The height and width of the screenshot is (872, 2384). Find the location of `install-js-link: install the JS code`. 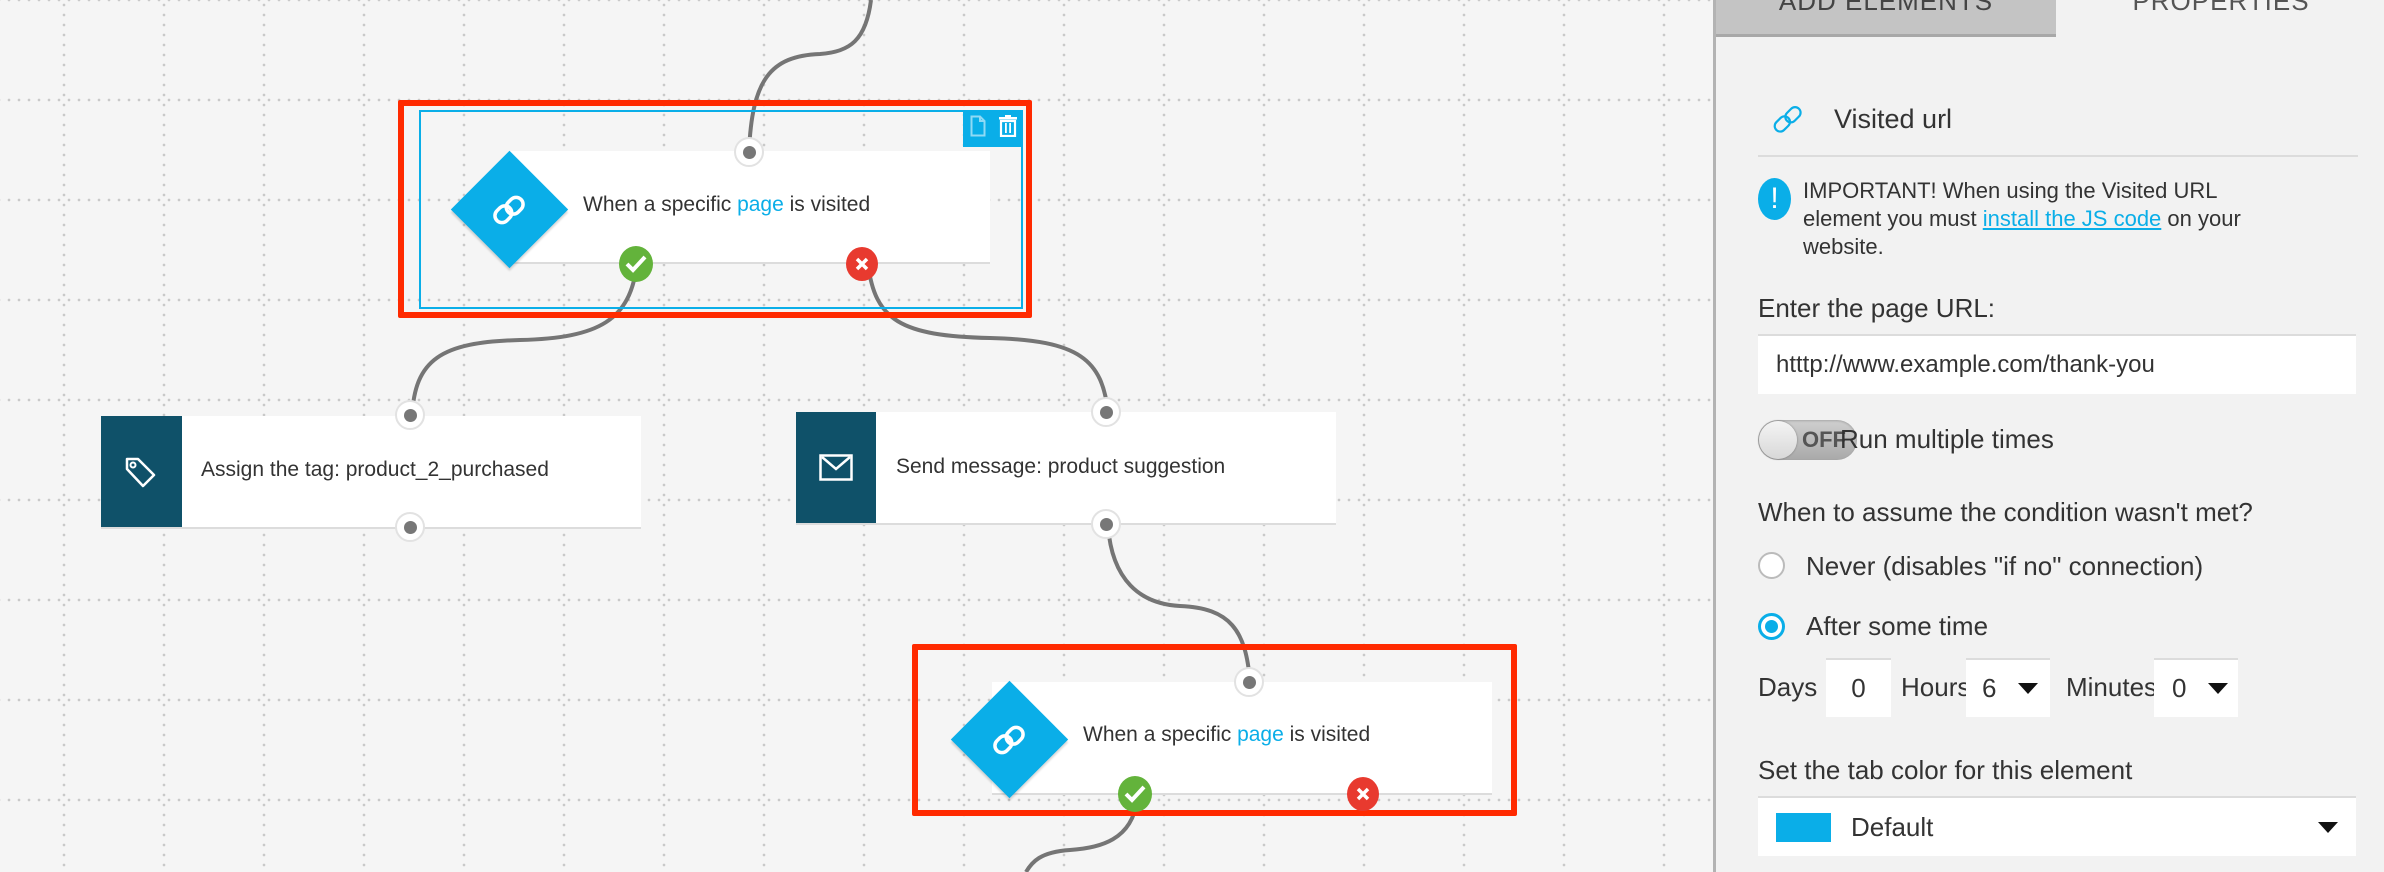

install-js-link: install the JS code is located at coordinates (2072, 218).